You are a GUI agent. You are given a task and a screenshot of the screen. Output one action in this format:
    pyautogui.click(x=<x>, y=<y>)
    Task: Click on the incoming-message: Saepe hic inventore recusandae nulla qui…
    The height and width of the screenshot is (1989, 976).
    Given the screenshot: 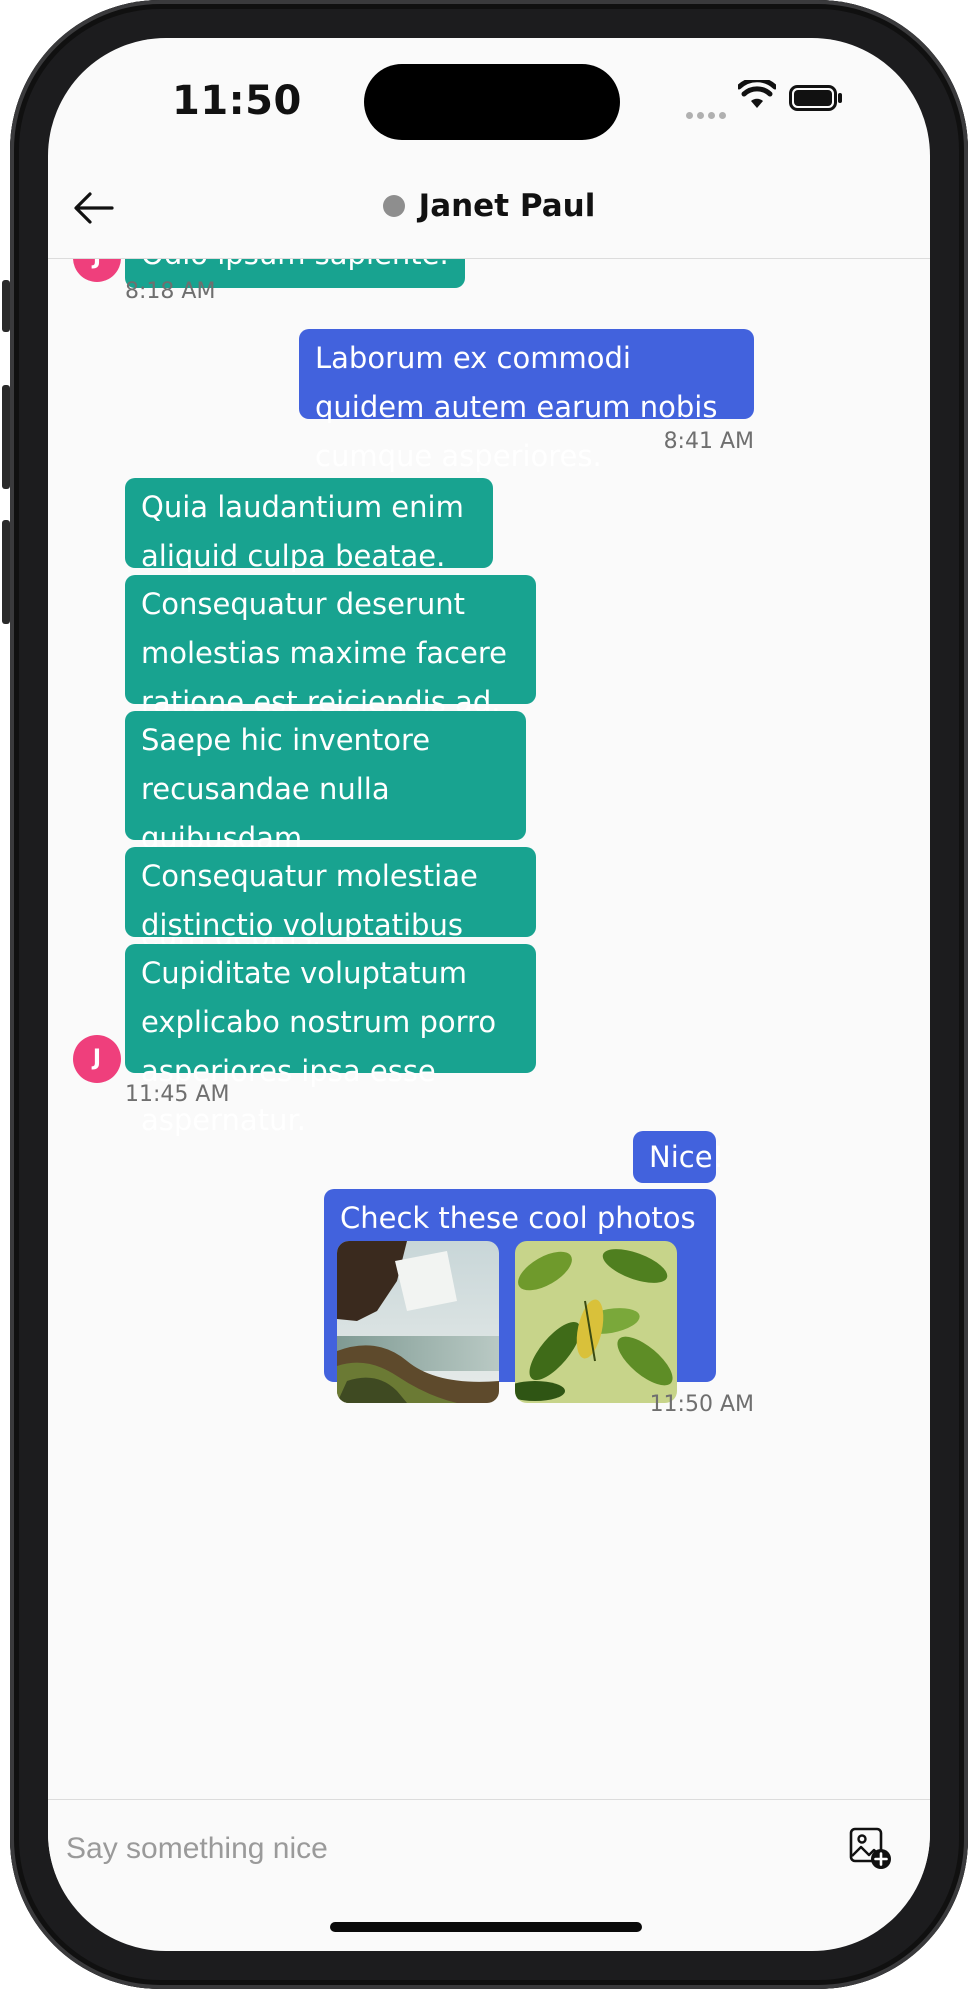 What is the action you would take?
    pyautogui.click(x=325, y=832)
    